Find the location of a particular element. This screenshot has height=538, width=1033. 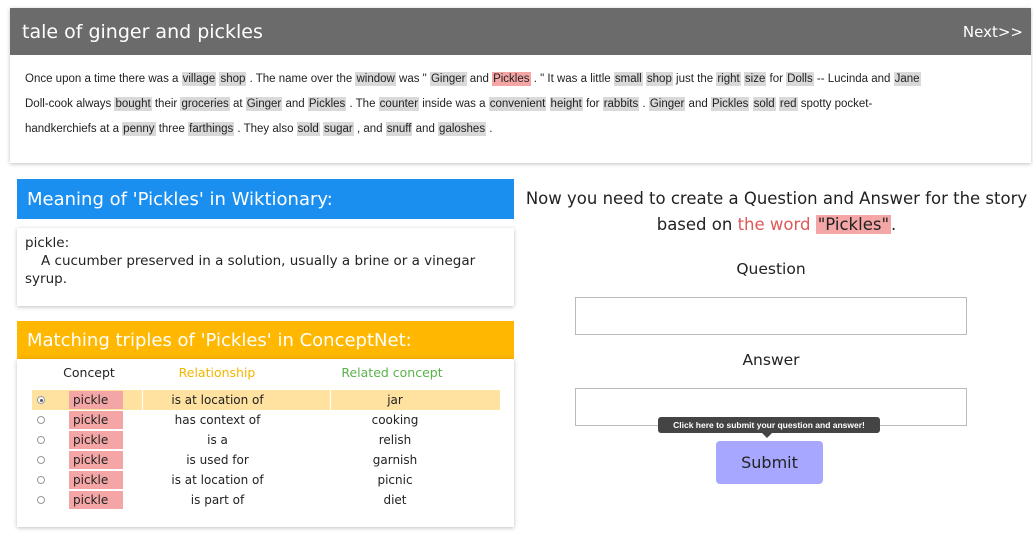

target-word-highlight: Pickles is located at coordinates (511, 79).